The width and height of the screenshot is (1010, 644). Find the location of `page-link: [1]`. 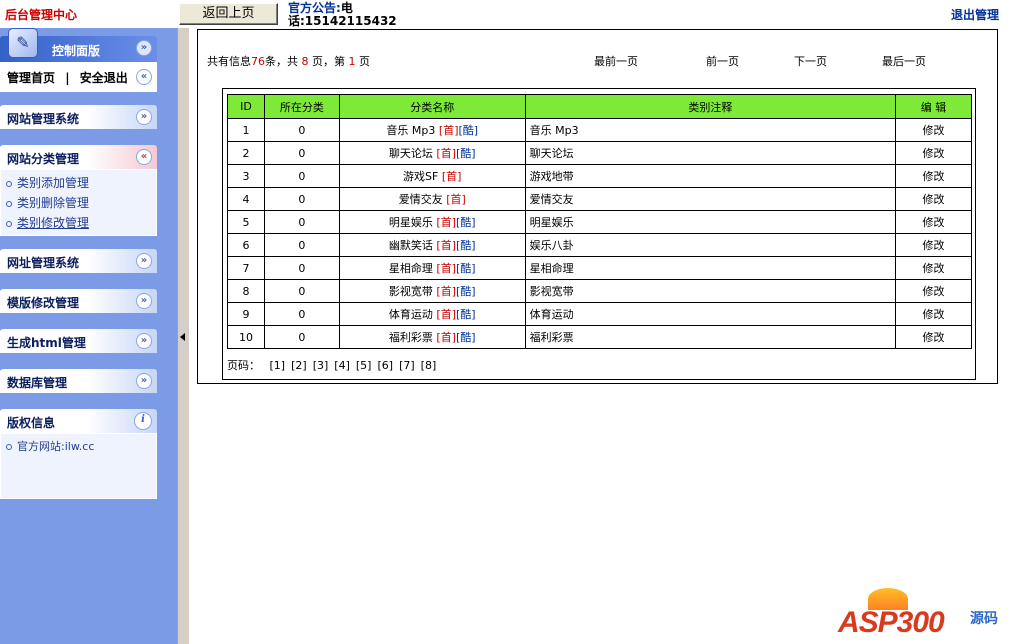

page-link: [1] is located at coordinates (278, 365).